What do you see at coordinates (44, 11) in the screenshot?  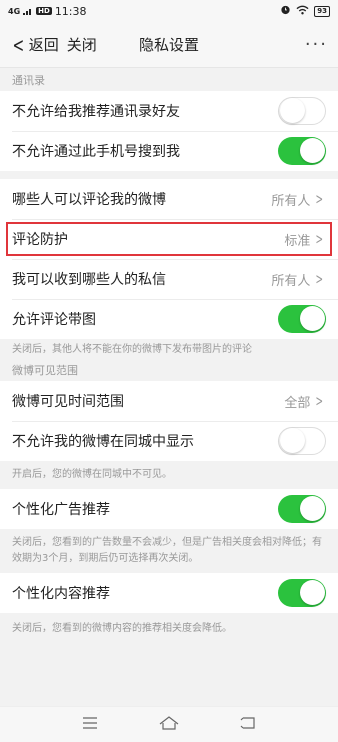 I see `hd-badge: HD` at bounding box center [44, 11].